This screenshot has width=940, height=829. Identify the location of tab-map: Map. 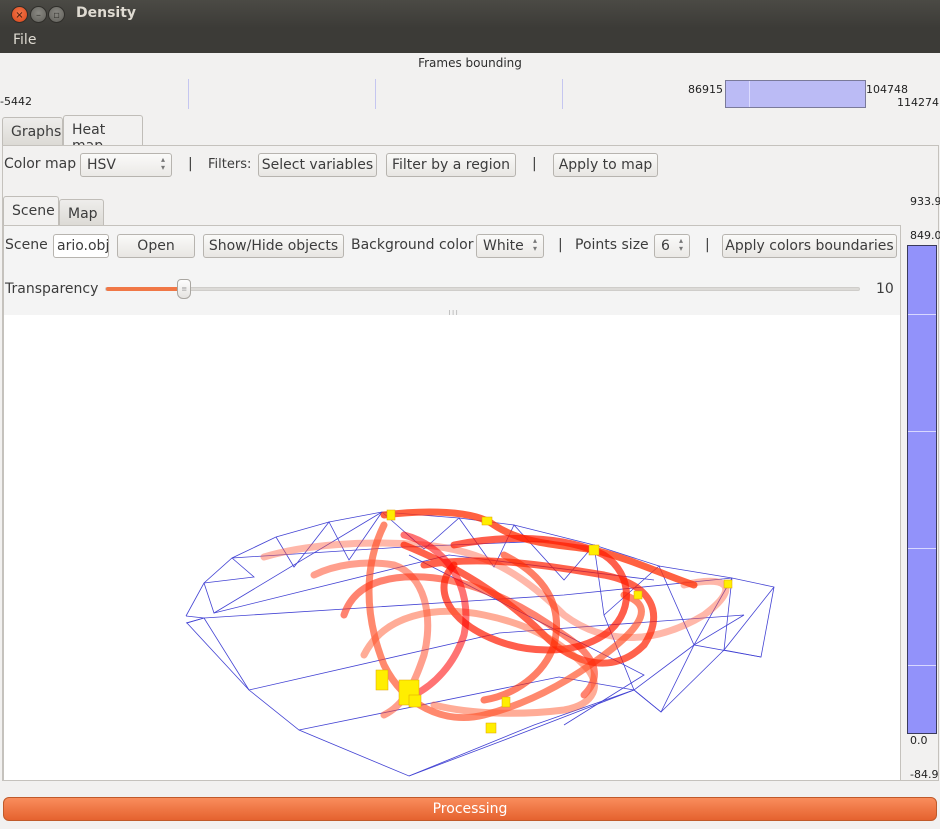
(81, 212).